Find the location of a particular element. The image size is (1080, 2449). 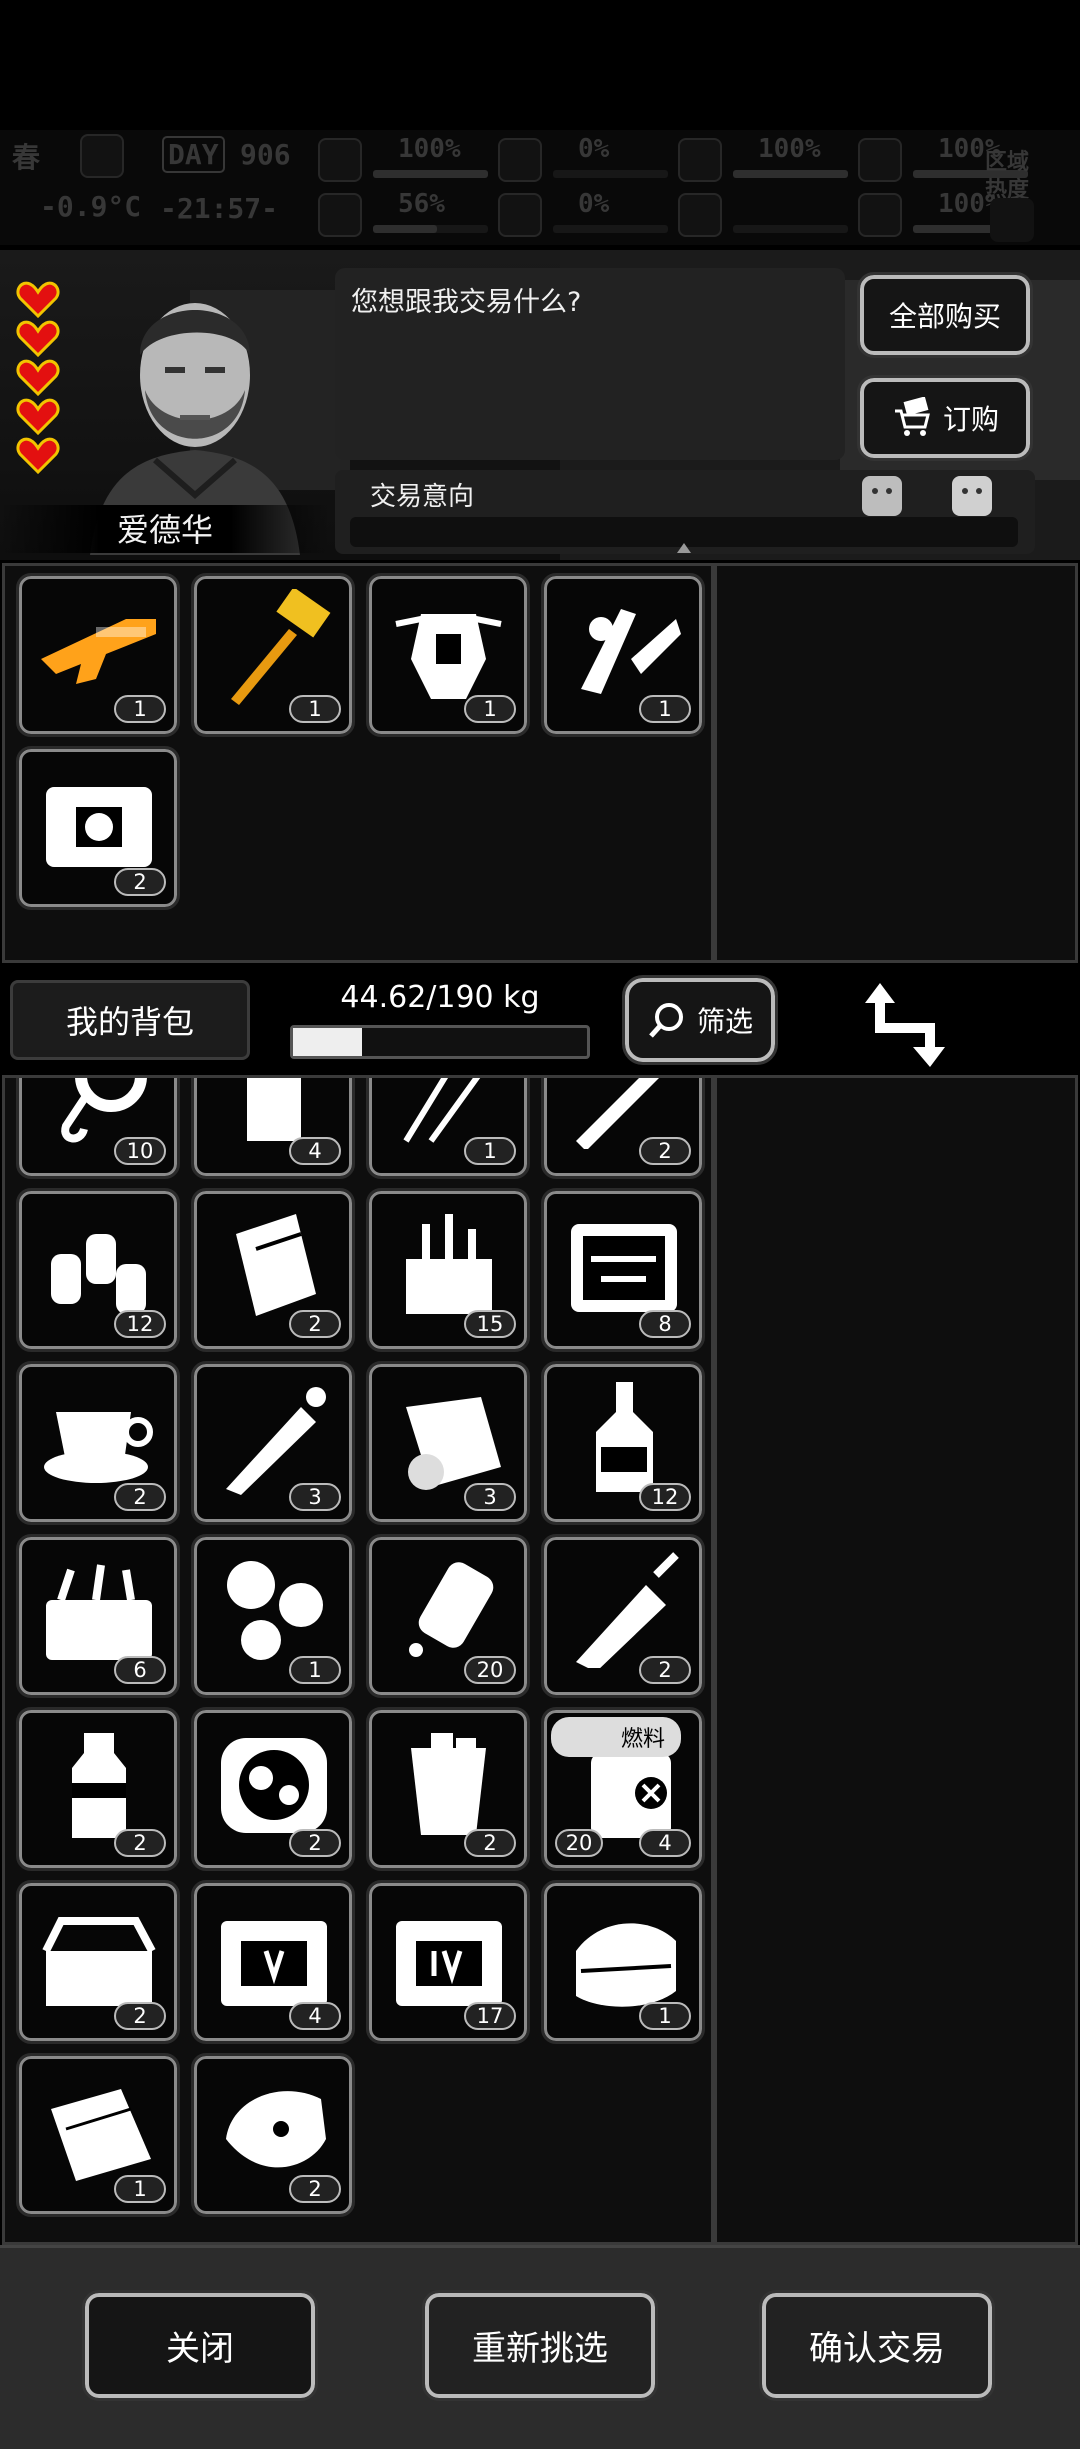

filter-label: 筛选 is located at coordinates (724, 1021).